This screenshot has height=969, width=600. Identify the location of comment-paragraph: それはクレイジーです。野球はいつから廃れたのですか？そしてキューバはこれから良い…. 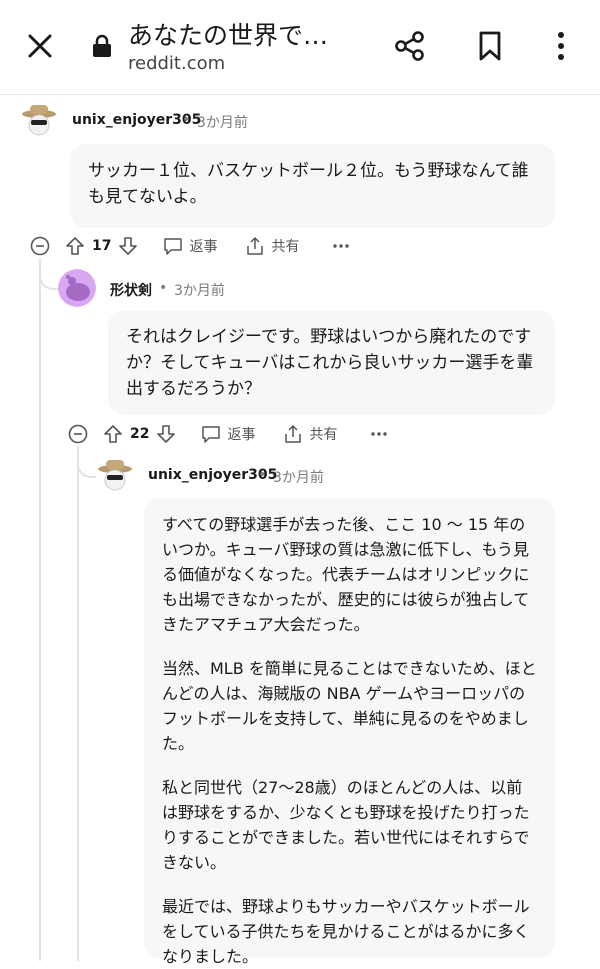
(330, 363).